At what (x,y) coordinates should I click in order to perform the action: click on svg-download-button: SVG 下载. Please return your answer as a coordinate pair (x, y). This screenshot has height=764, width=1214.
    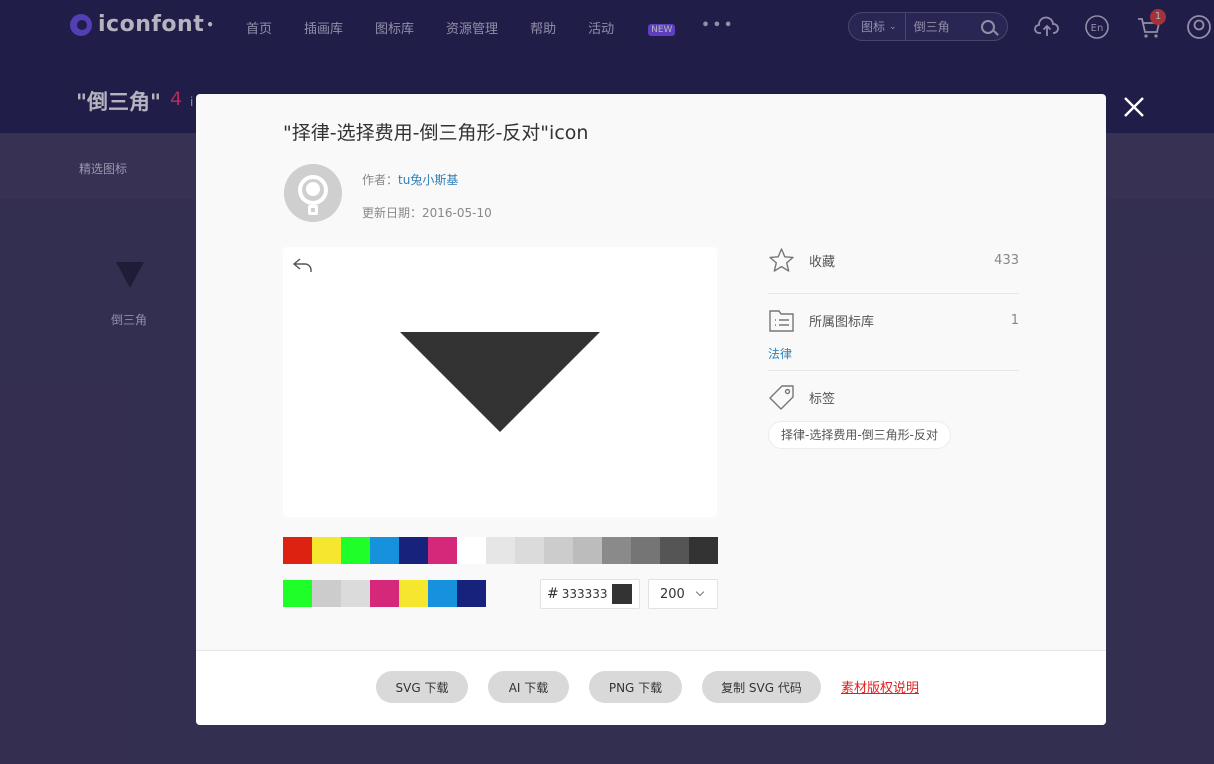
    Looking at the image, I should click on (422, 687).